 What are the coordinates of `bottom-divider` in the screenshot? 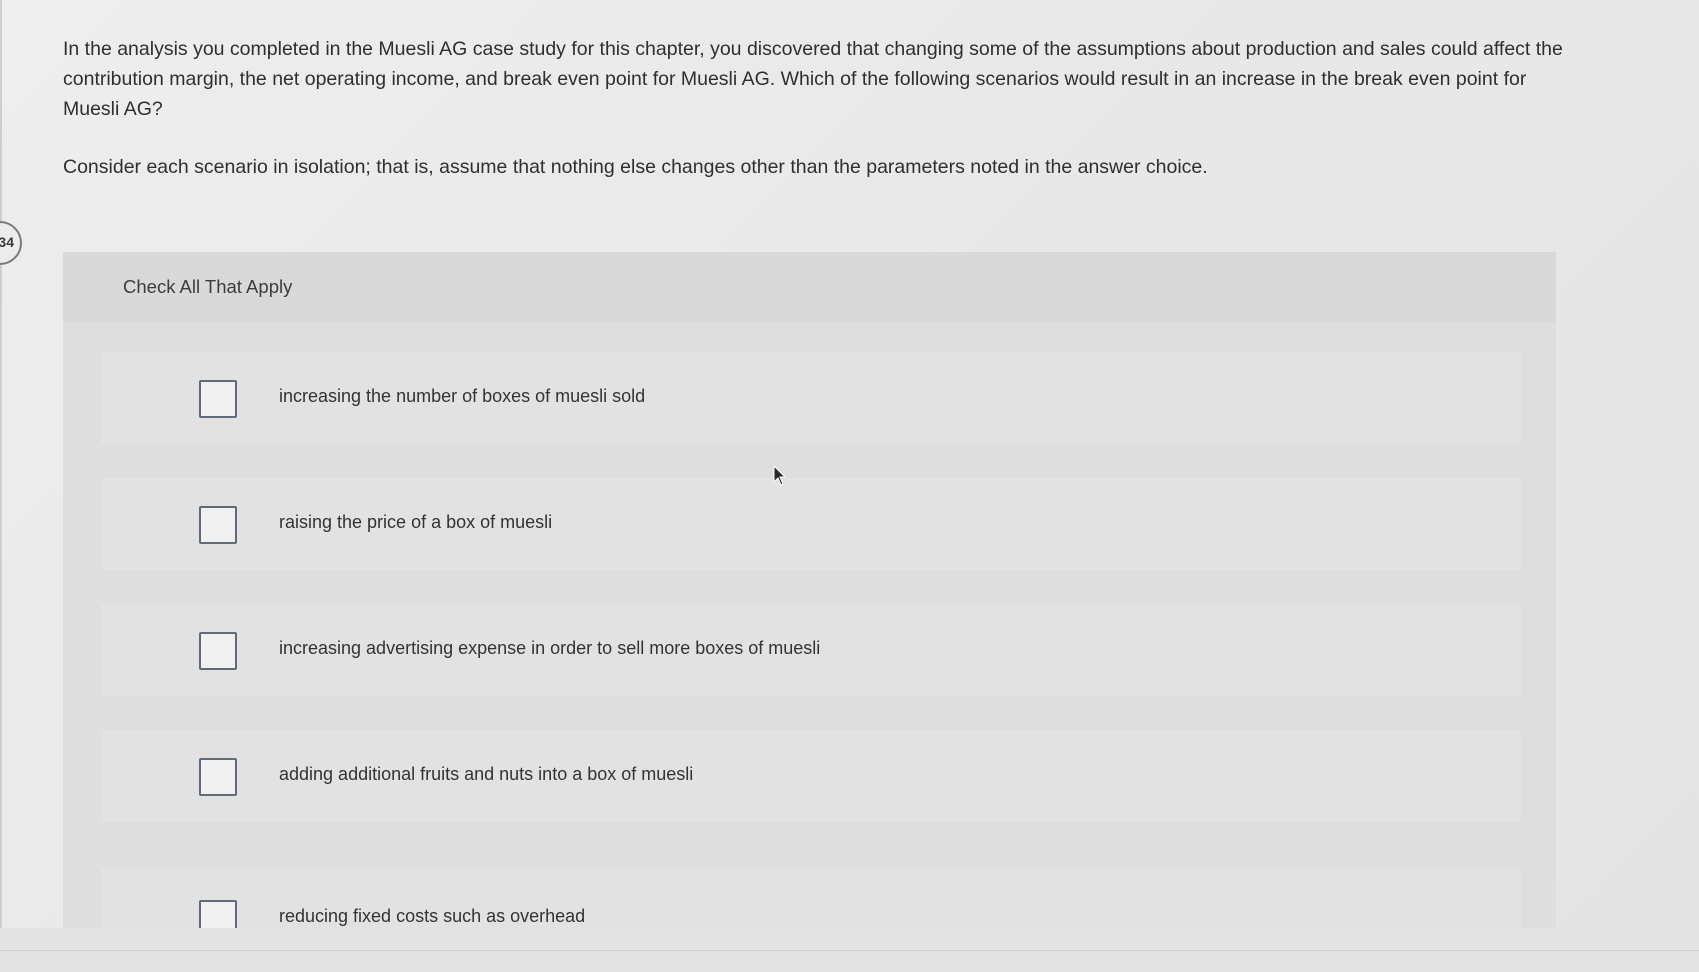 It's located at (849, 950).